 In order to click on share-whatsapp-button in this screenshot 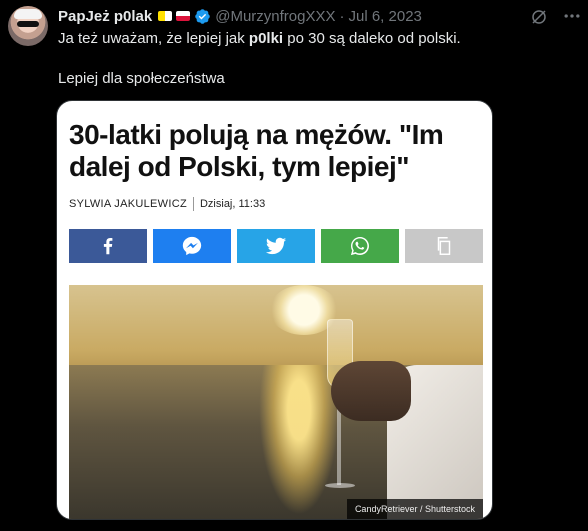, I will do `click(360, 246)`.